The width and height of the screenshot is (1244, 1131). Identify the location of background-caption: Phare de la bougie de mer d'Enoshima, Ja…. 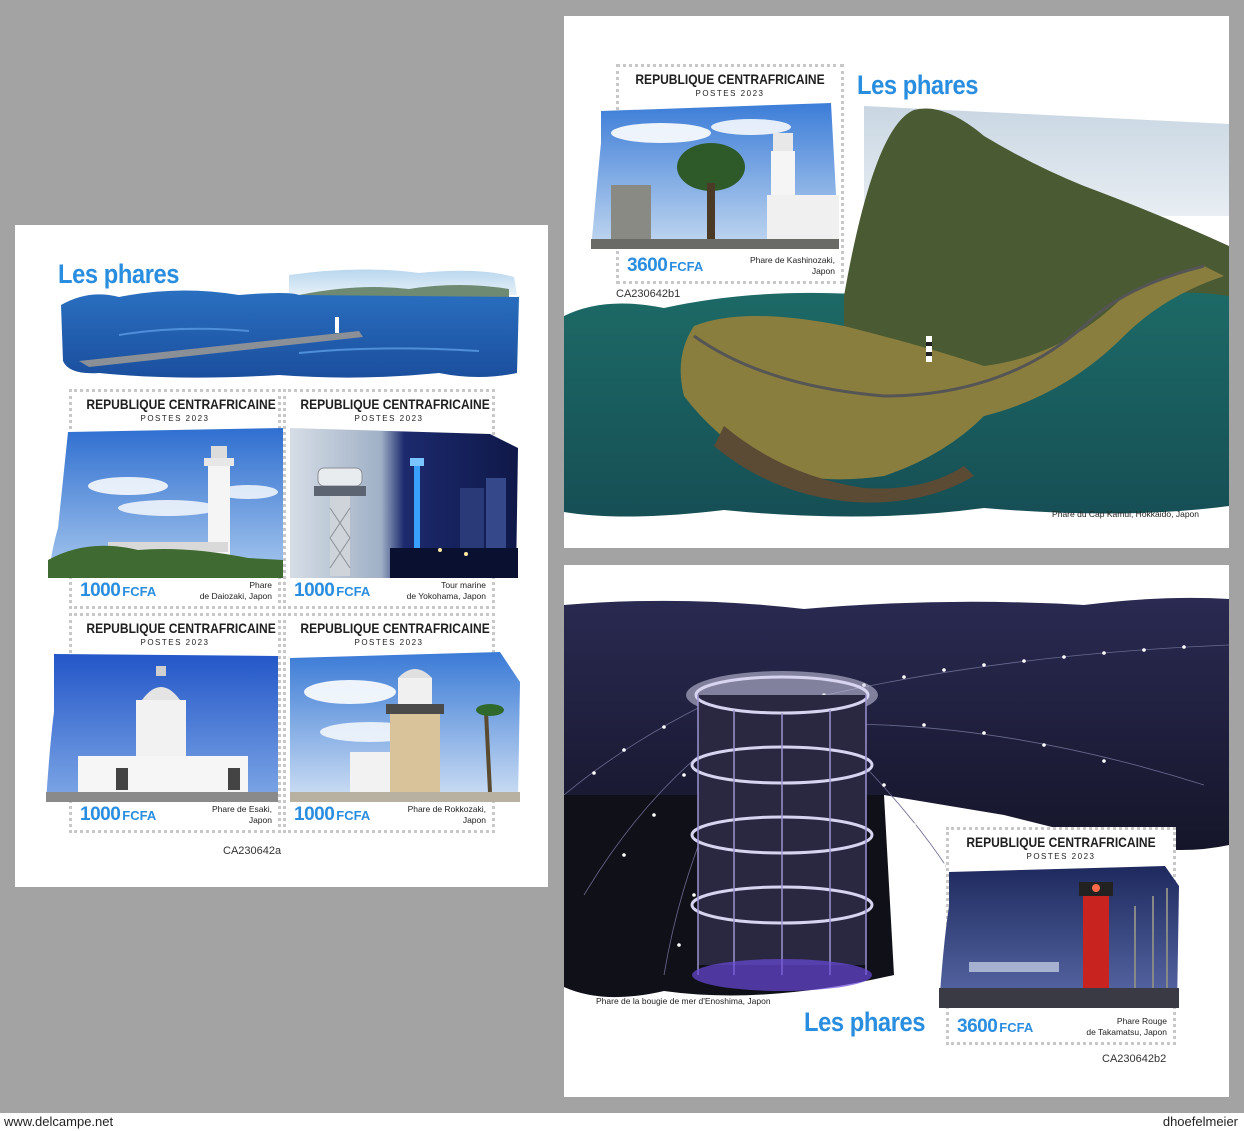
(683, 1001).